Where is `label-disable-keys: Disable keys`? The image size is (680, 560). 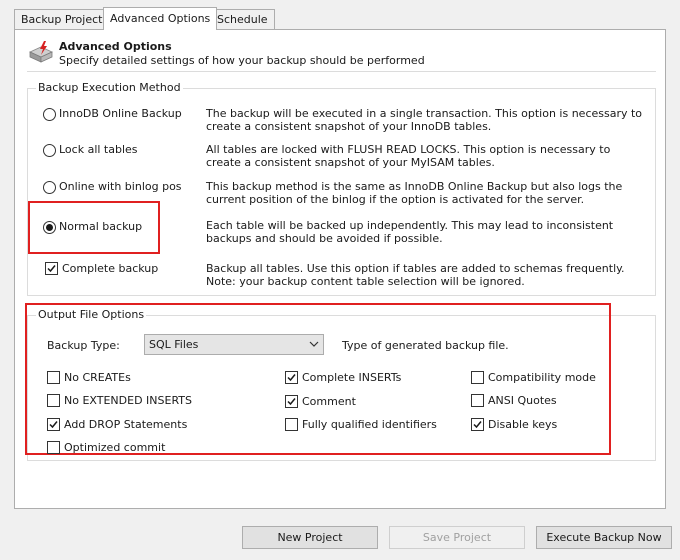
label-disable-keys: Disable keys is located at coordinates (522, 424).